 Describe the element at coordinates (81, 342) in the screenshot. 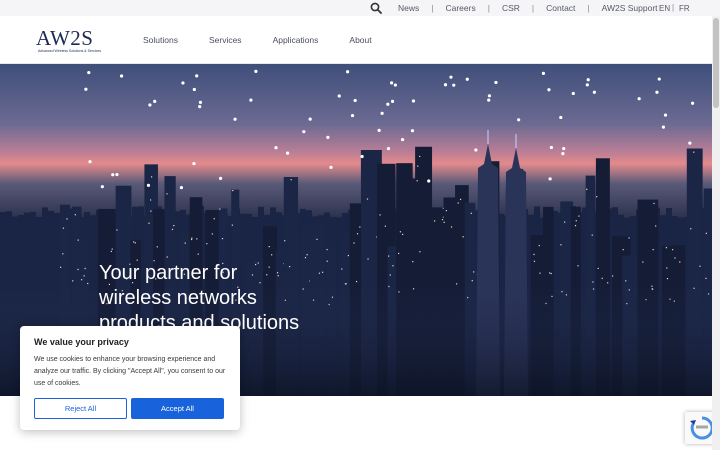

I see `cookie-title: We value your privacy` at that location.